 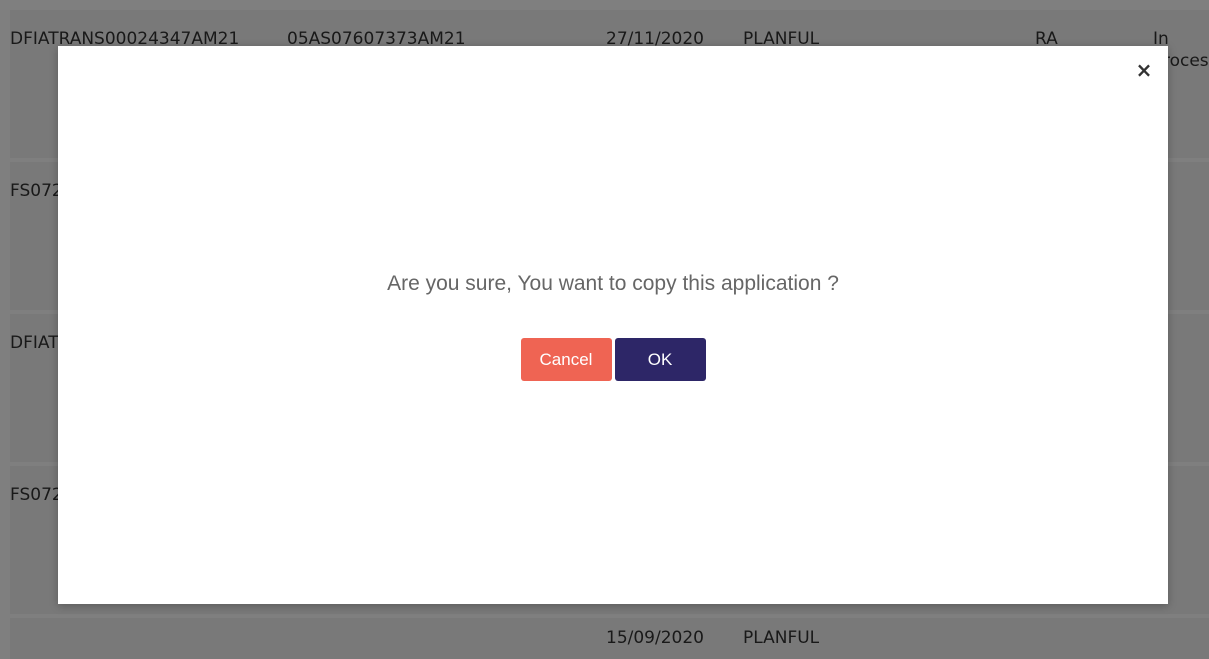 What do you see at coordinates (566, 359) in the screenshot?
I see `cancel-button: Cancel` at bounding box center [566, 359].